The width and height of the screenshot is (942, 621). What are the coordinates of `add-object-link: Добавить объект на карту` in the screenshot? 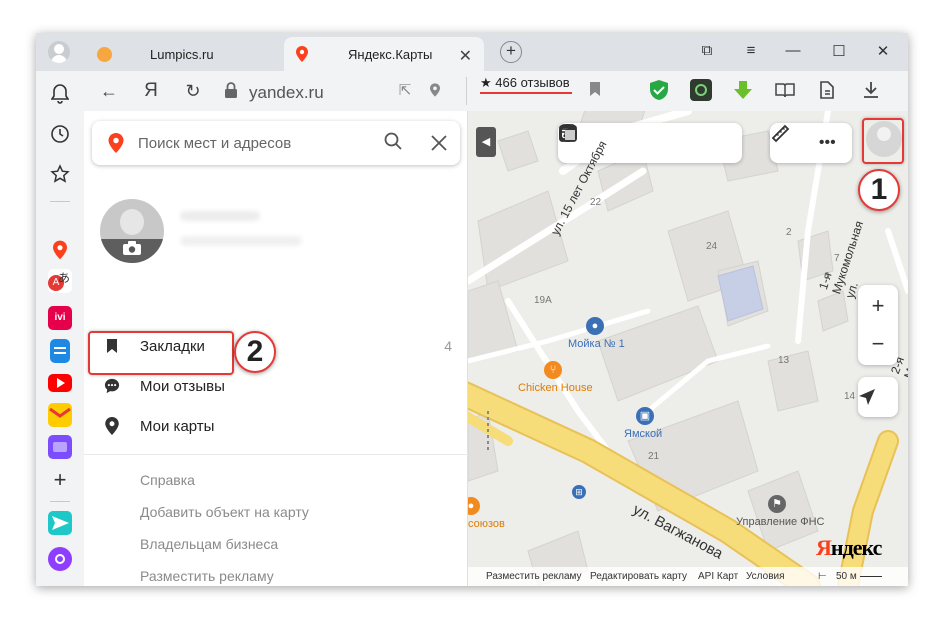 It's located at (224, 512).